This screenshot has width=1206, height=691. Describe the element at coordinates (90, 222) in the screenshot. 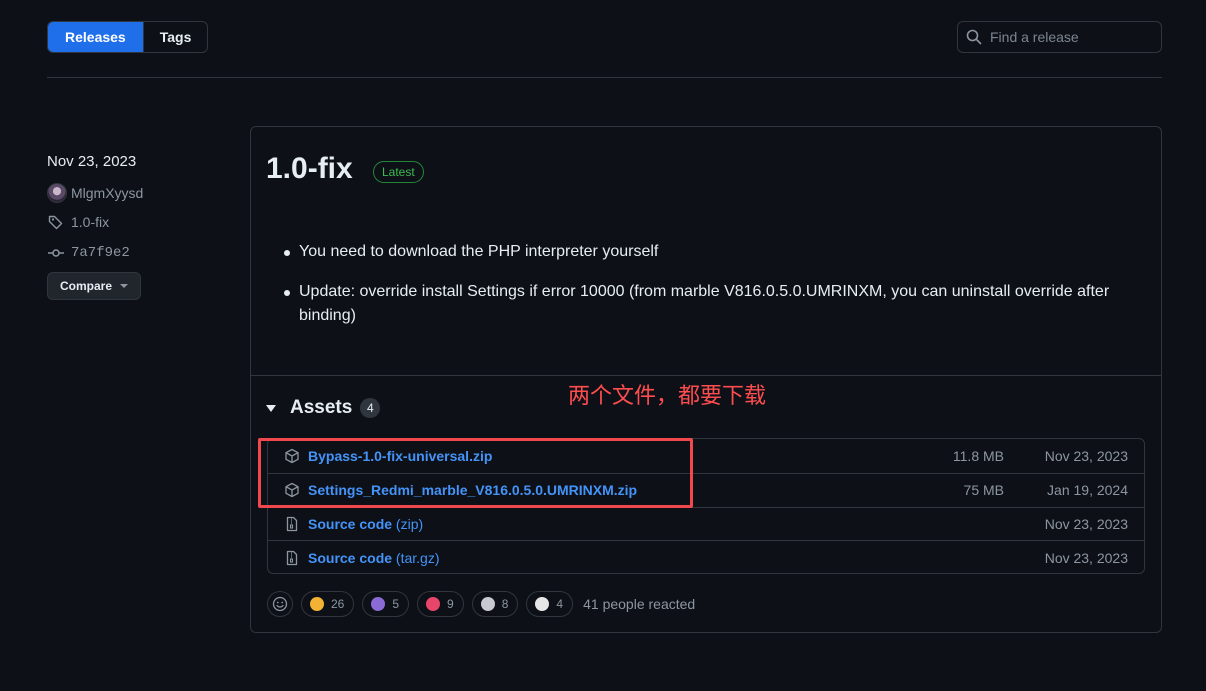

I see `tag-name: 1.0-fix` at that location.